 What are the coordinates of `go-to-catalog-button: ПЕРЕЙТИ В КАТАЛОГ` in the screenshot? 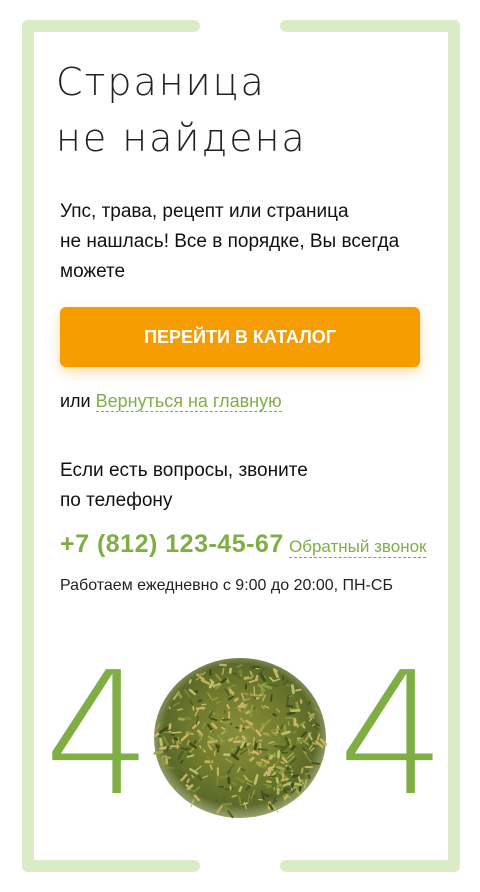 It's located at (240, 337).